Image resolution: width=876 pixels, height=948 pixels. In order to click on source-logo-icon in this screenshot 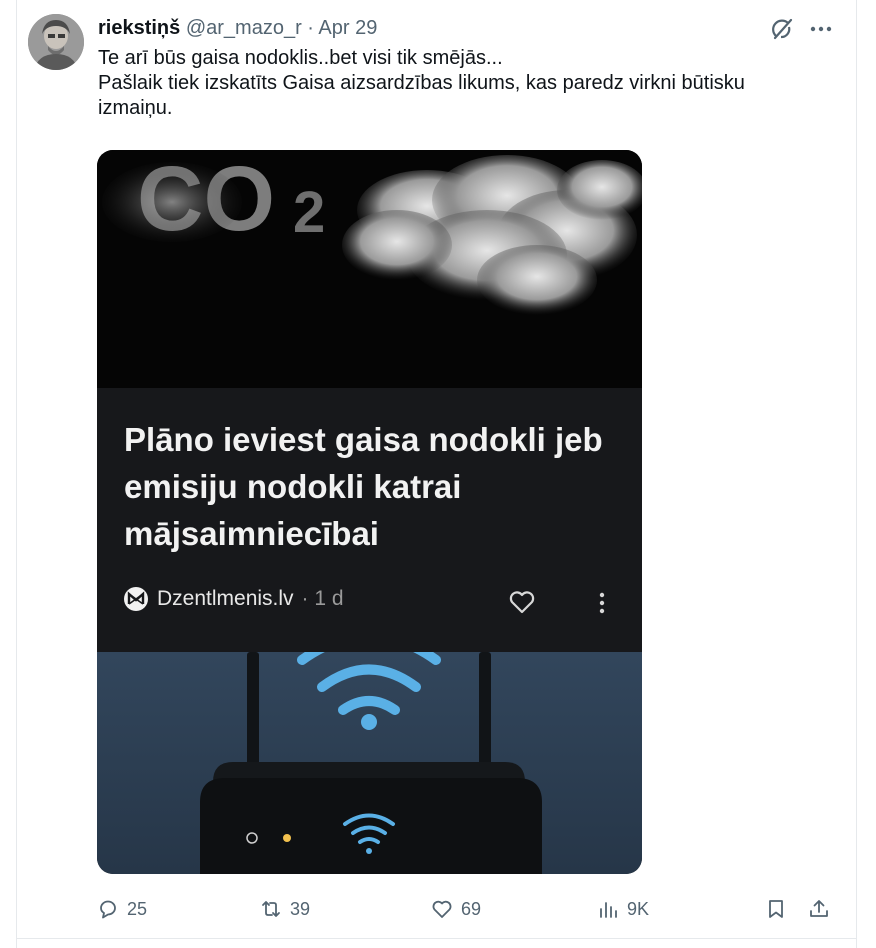, I will do `click(136, 599)`.